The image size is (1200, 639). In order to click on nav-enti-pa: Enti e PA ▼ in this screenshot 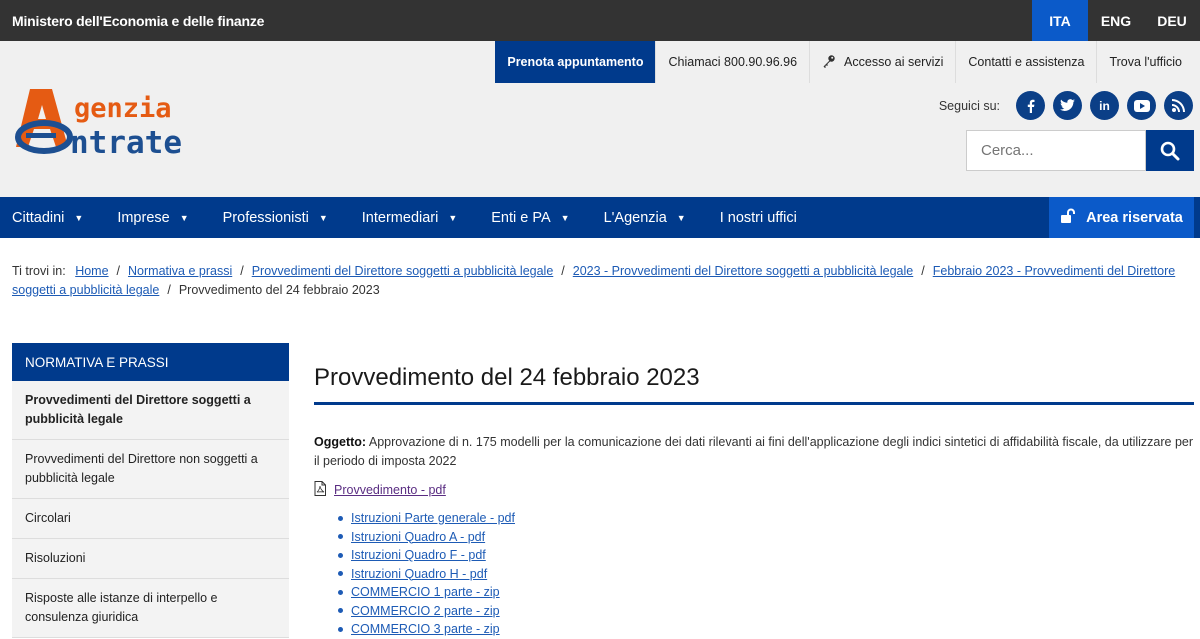, I will do `click(524, 218)`.